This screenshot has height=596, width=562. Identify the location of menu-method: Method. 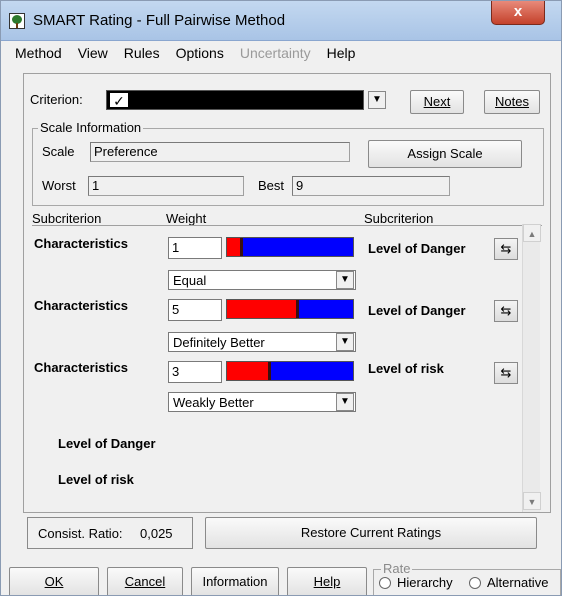
(38, 53).